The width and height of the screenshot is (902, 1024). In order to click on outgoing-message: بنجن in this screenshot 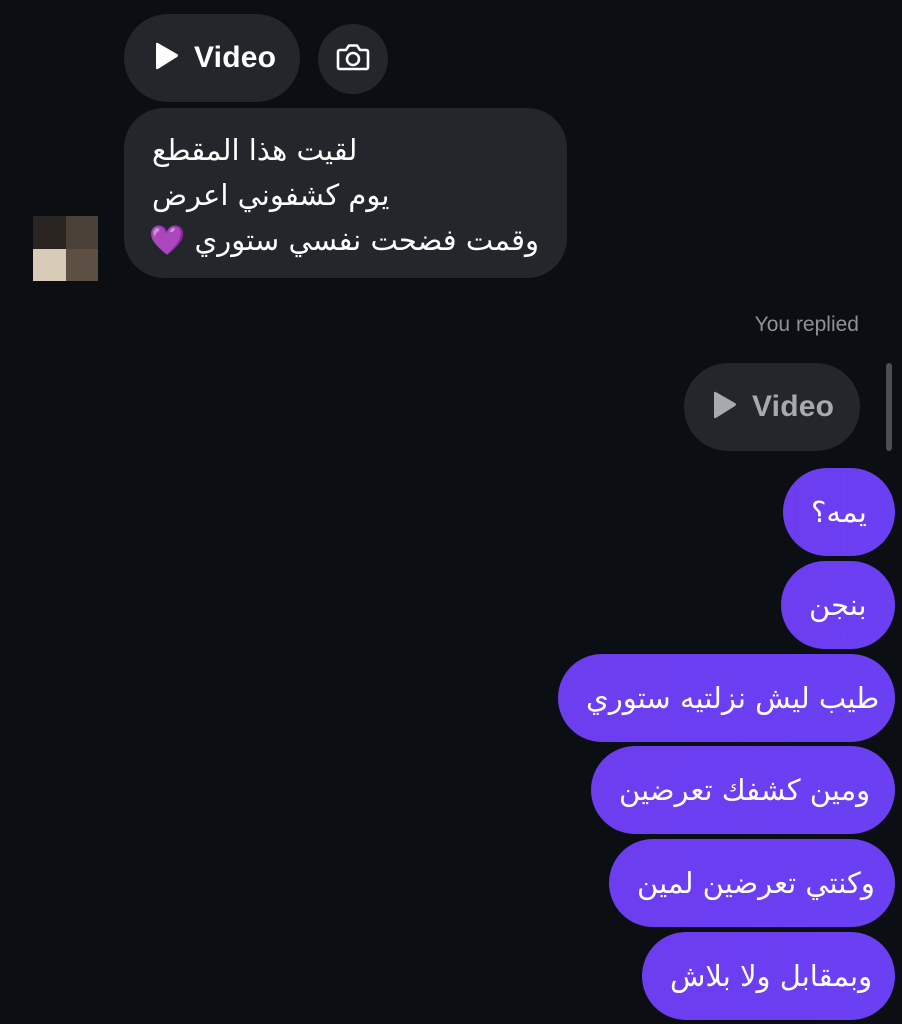, I will do `click(838, 605)`.